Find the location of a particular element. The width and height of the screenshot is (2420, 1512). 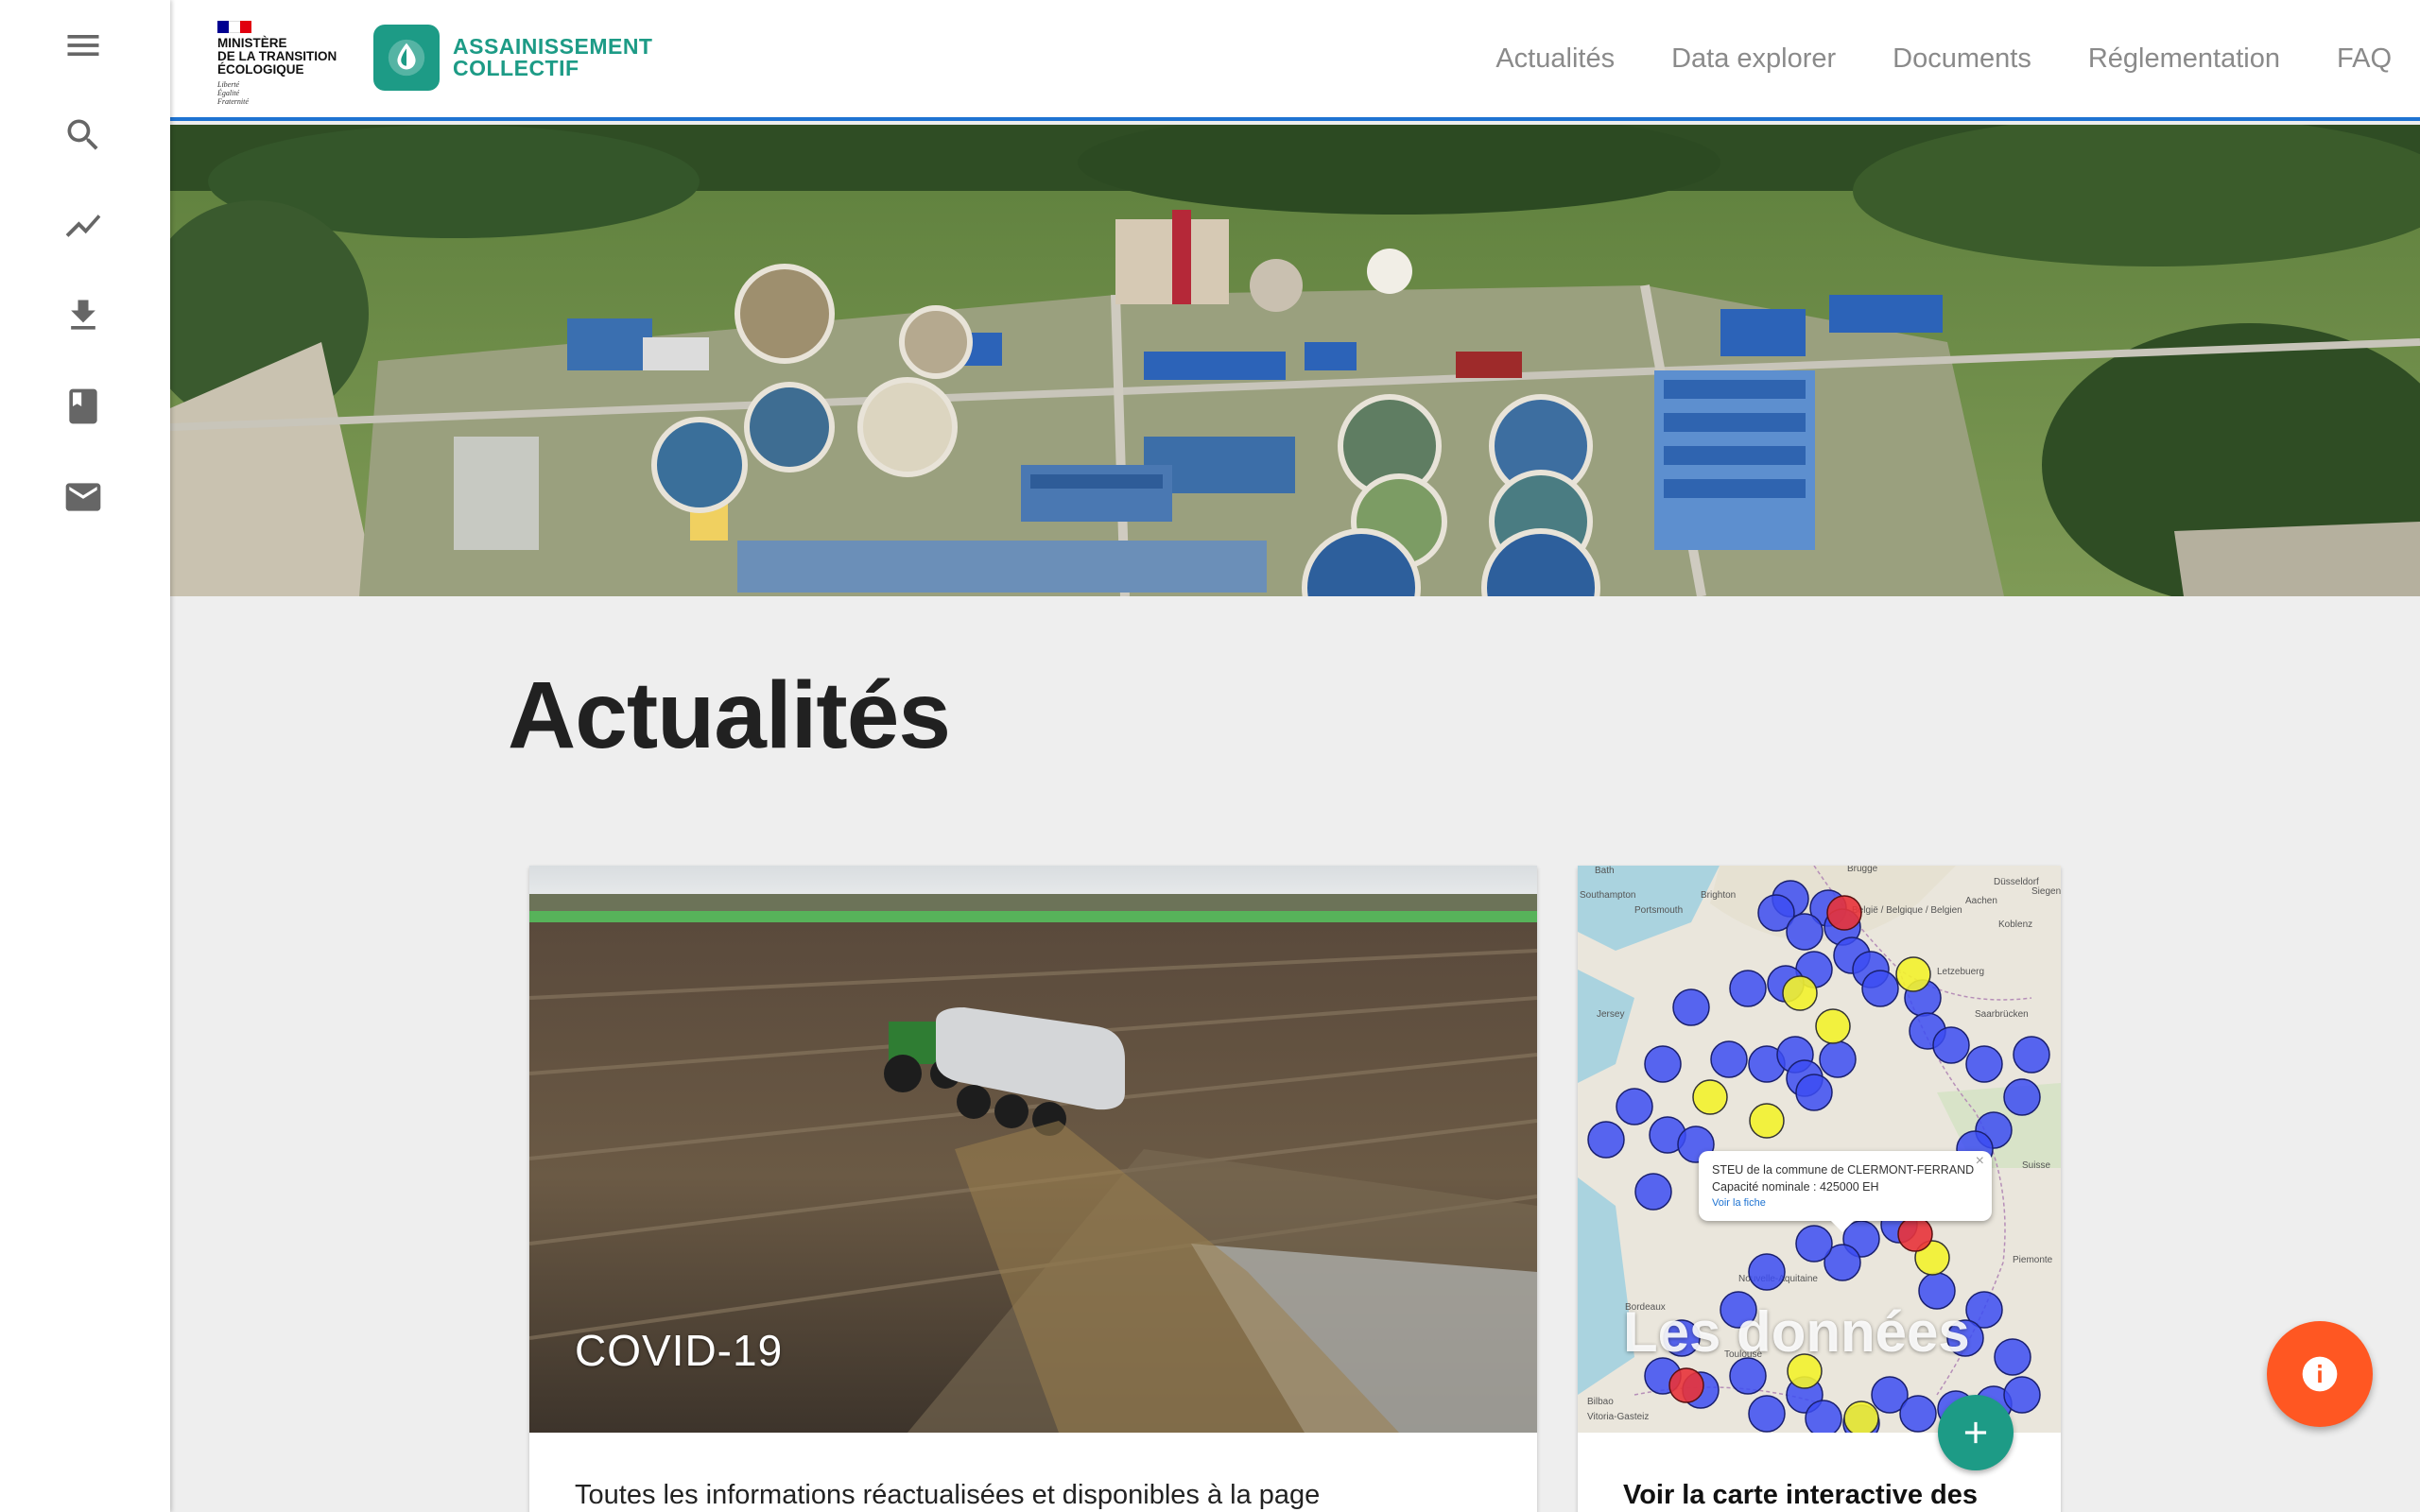

nav-documents: Documents is located at coordinates (1962, 59).